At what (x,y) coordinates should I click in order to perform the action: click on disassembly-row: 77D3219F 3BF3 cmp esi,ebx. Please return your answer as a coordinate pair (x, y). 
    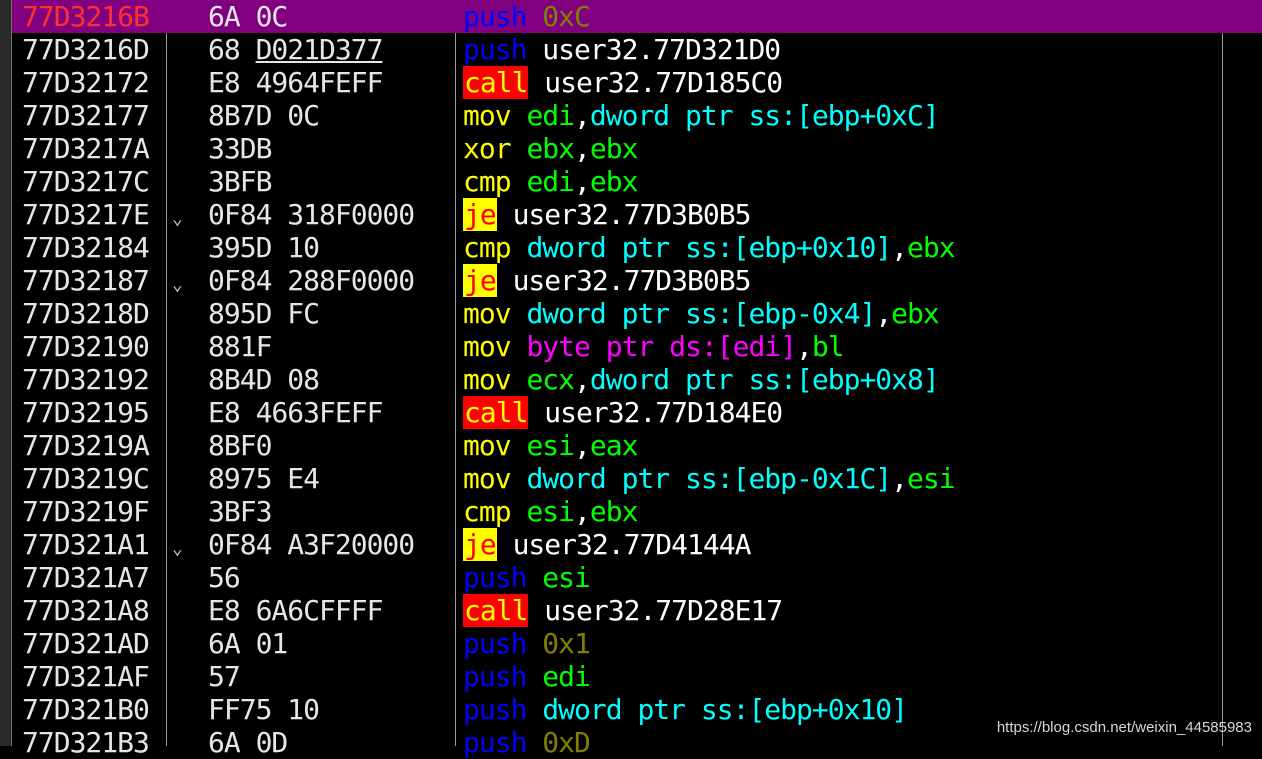
    Looking at the image, I should click on (637, 511).